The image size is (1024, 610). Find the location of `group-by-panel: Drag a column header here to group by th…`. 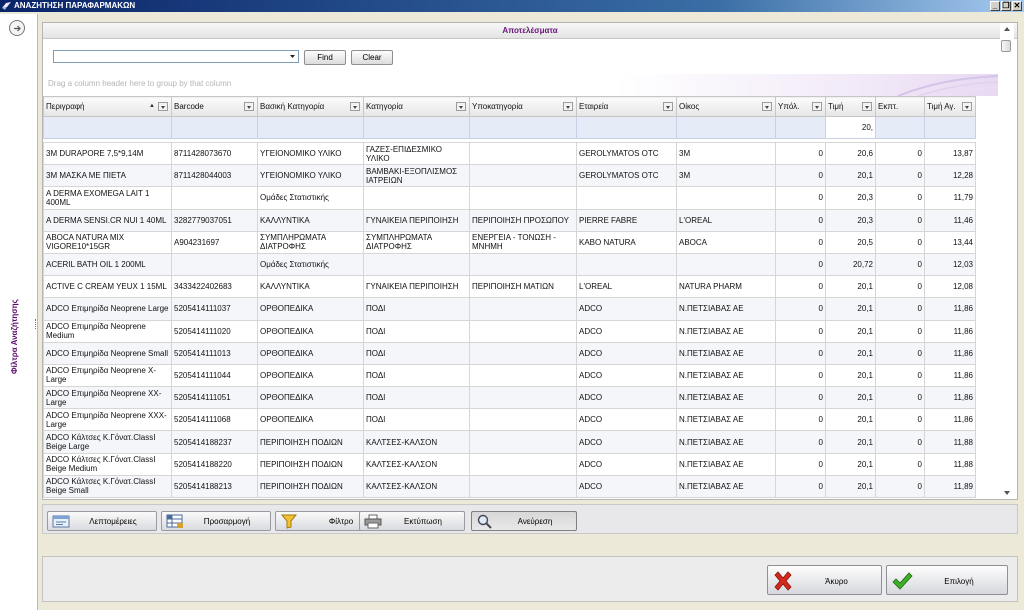

group-by-panel: Drag a column header here to group by th… is located at coordinates (520, 85).